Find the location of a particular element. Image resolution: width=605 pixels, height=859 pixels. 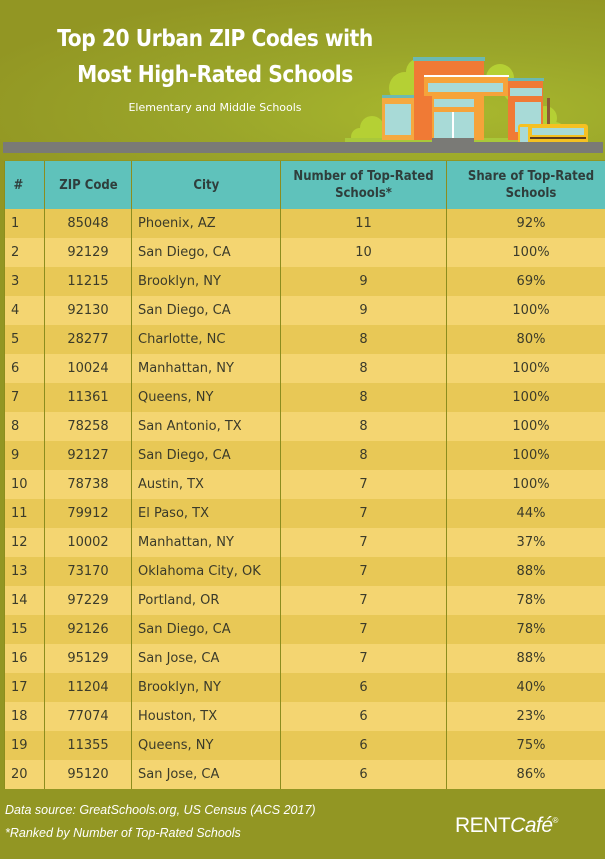

table-row: 10 78738 Austin, TX 7 100% is located at coordinates (304, 484).